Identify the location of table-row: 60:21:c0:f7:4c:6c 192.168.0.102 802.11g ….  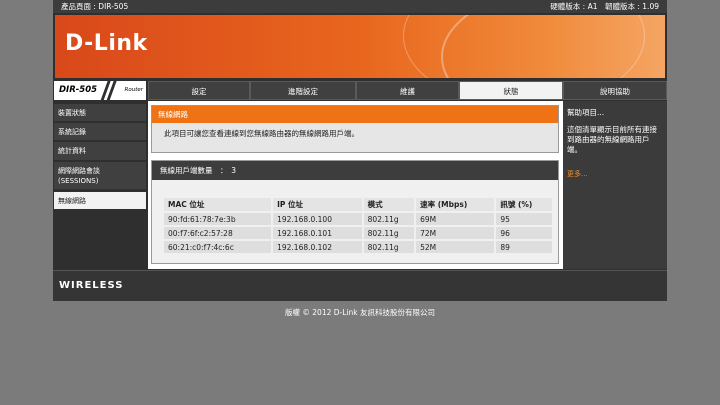
(358, 247).